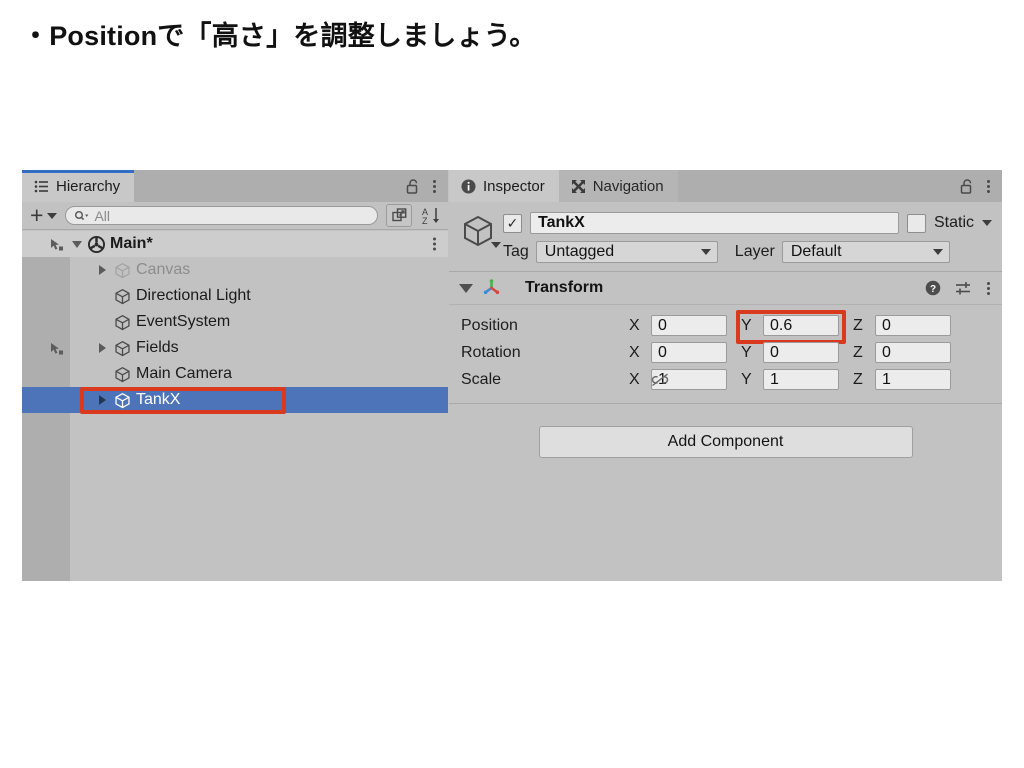 The height and width of the screenshot is (768, 1024). I want to click on tag-dropdown: Untagged, so click(626, 252).